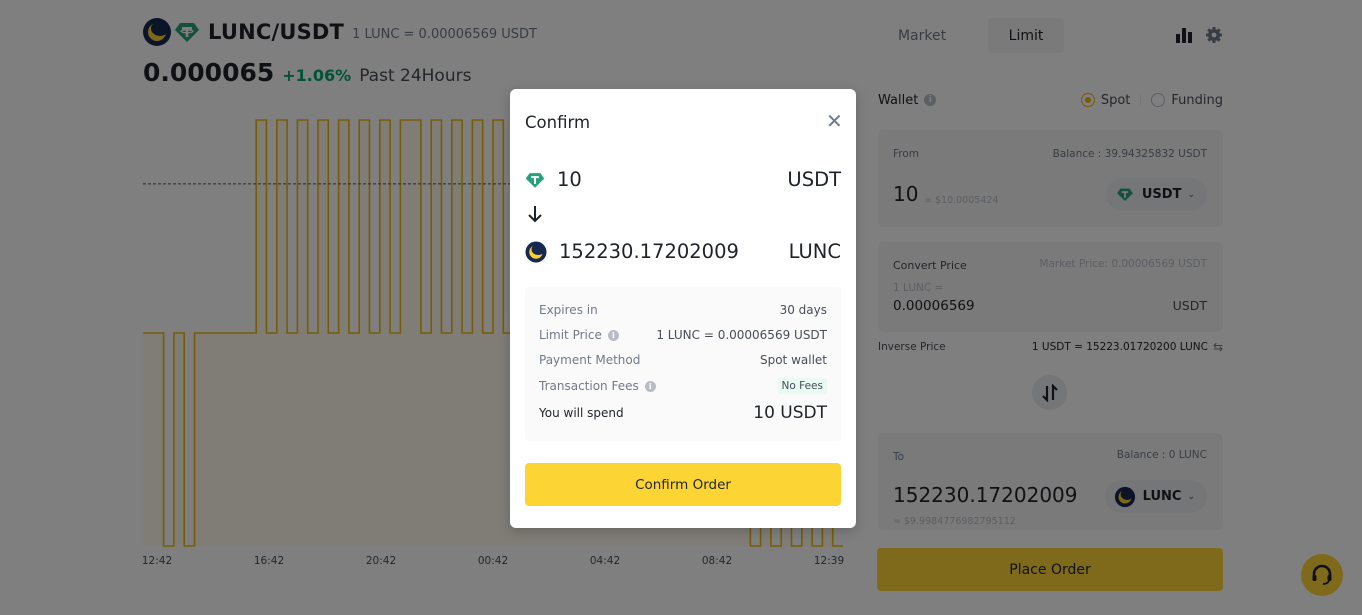  What do you see at coordinates (590, 360) in the screenshot?
I see `detail-label: Payment Method` at bounding box center [590, 360].